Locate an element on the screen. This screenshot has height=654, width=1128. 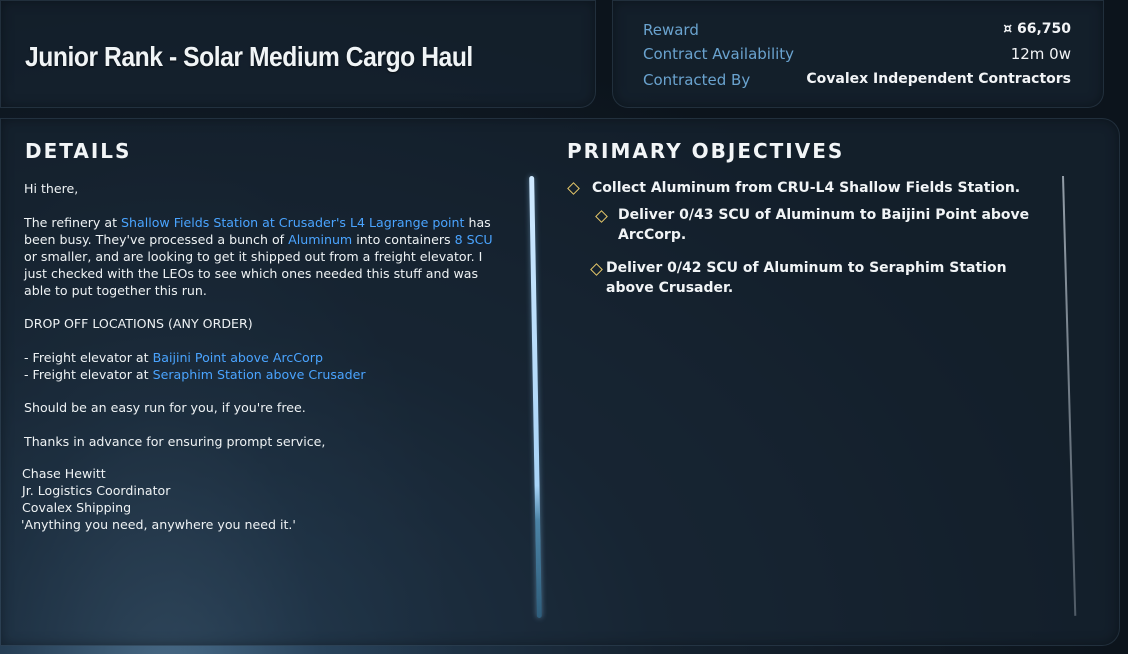
container-size-link: 8 SCU is located at coordinates (474, 239).